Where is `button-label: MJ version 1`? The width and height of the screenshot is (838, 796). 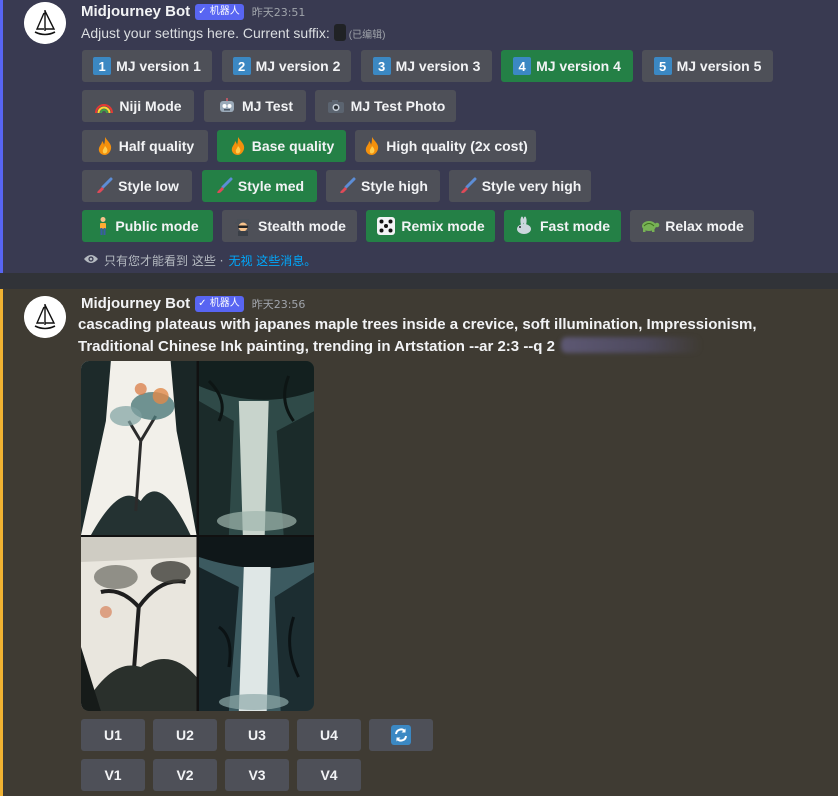 button-label: MJ version 1 is located at coordinates (158, 66).